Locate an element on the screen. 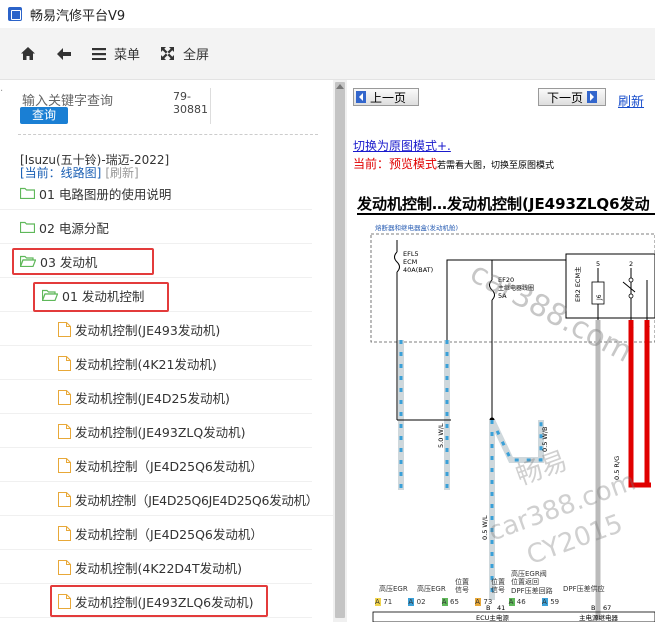 This screenshot has width=655, height=622. tree-file-item: 发动机控制(JE4D25发动机) is located at coordinates (156, 397).